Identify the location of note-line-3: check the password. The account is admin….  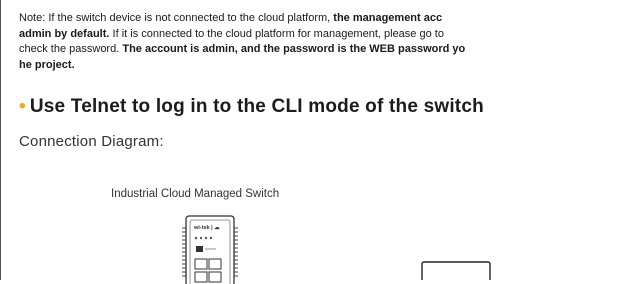
(242, 49).